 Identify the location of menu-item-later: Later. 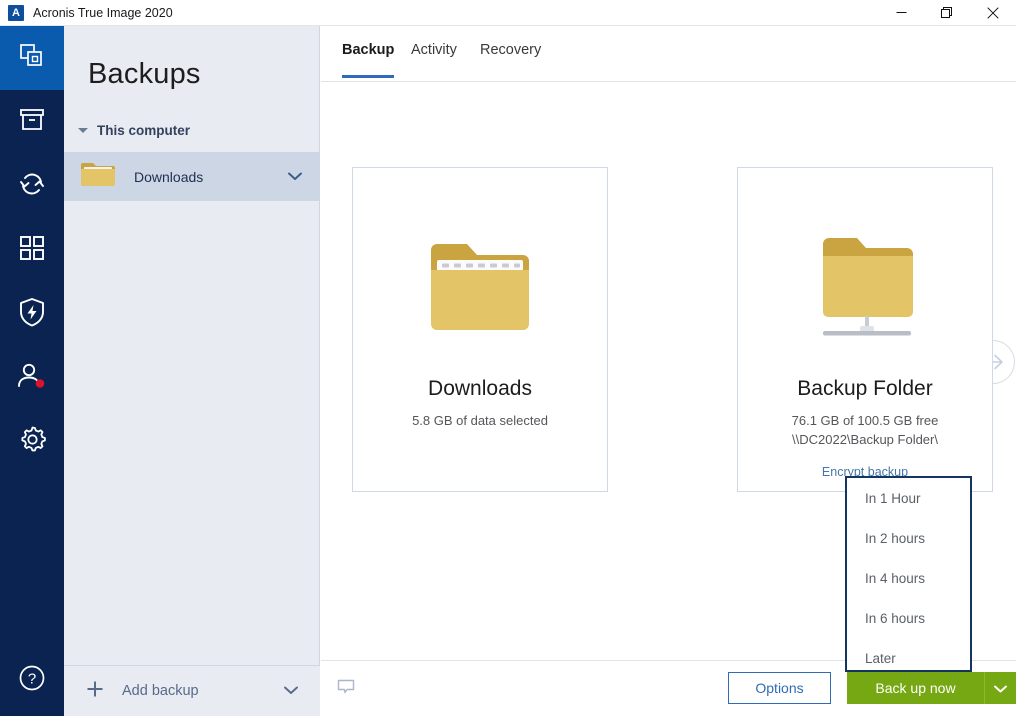
(908, 658).